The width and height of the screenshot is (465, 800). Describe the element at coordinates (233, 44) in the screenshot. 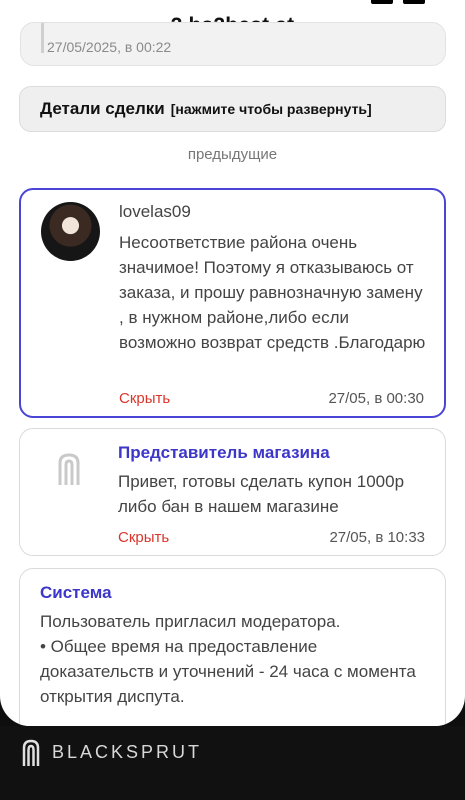

I see `previous-entry-card: 27/05/2025, в 00:22` at that location.